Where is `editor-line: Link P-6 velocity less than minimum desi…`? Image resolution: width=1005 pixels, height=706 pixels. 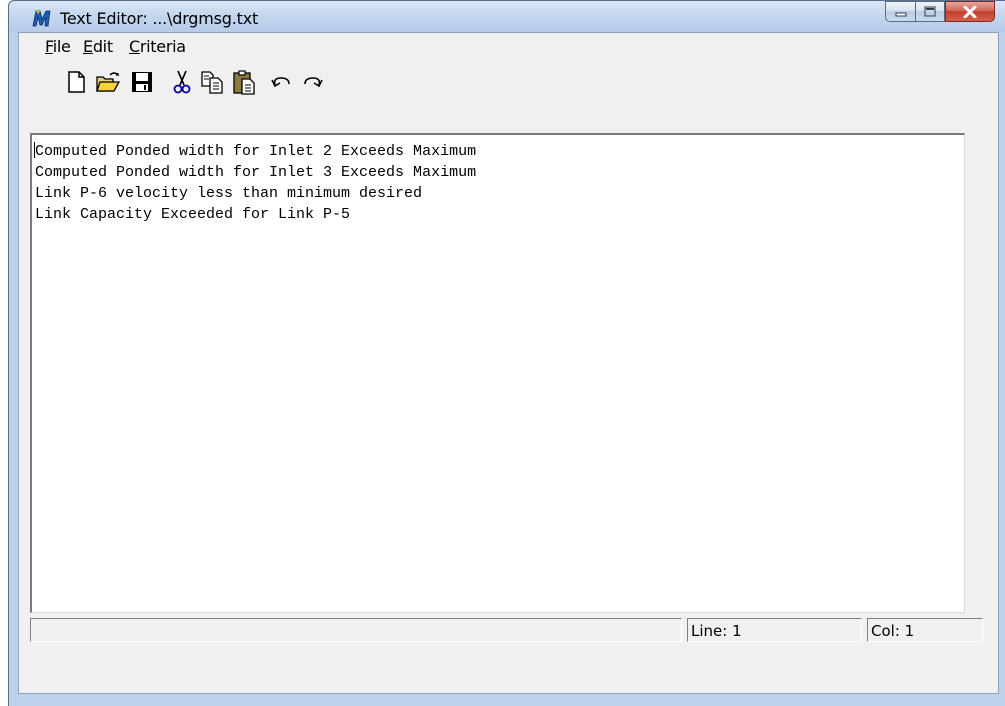 editor-line: Link P-6 velocity less than minimum desi… is located at coordinates (229, 193).